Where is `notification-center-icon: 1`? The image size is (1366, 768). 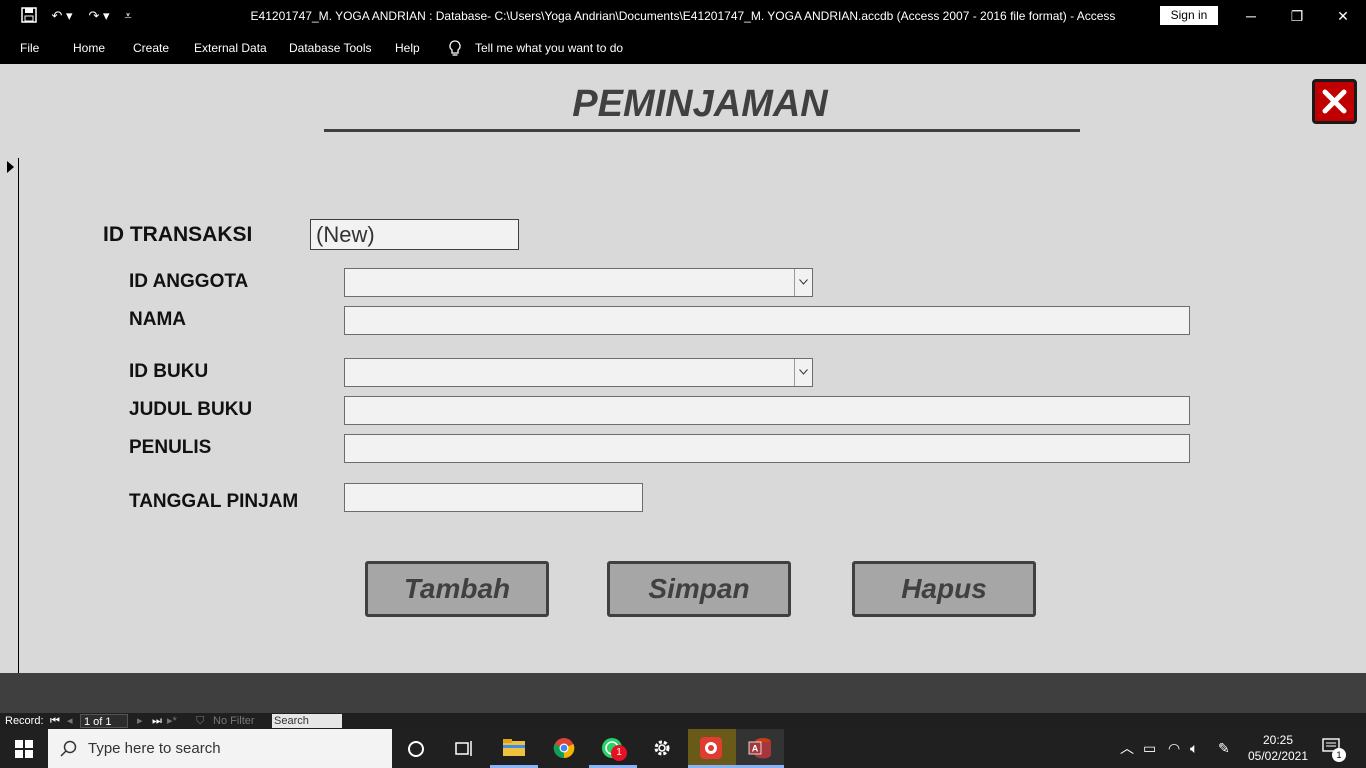
notification-center-icon: 1 is located at coordinates (1334, 750).